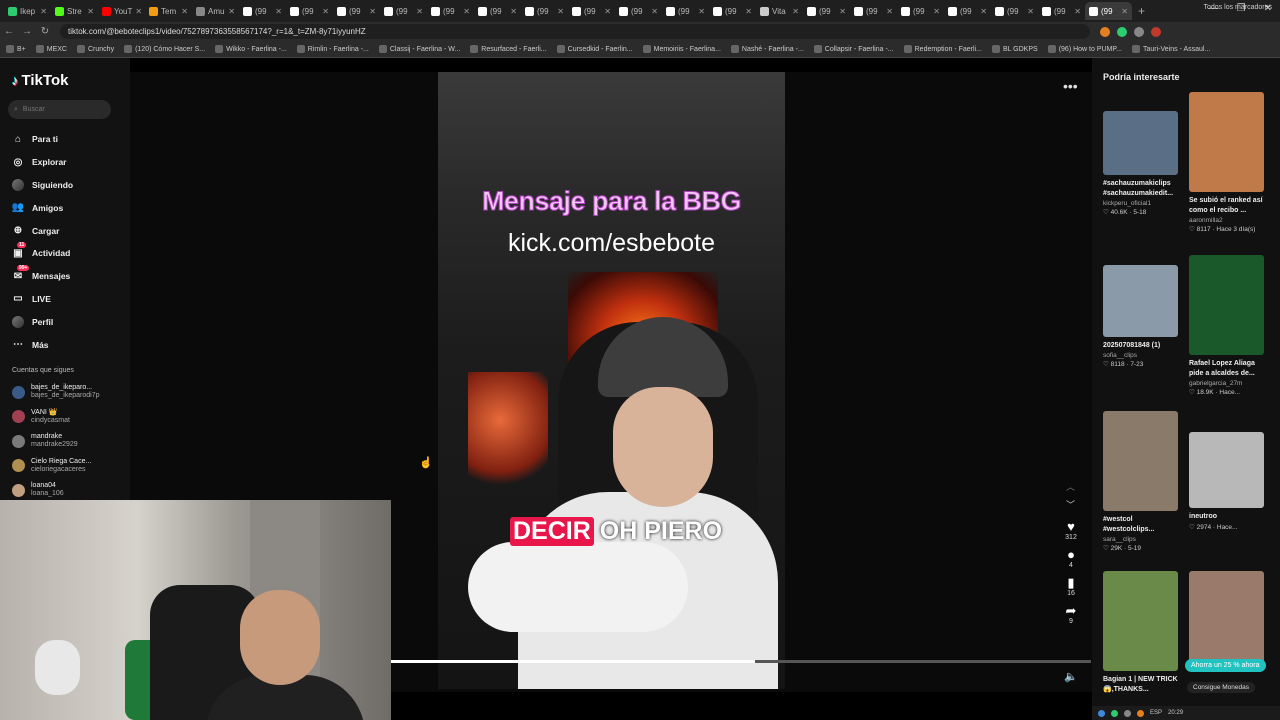 This screenshot has height=720, width=1280. What do you see at coordinates (1221, 687) in the screenshot?
I see `get-coins-button: Consigue Monedas` at bounding box center [1221, 687].